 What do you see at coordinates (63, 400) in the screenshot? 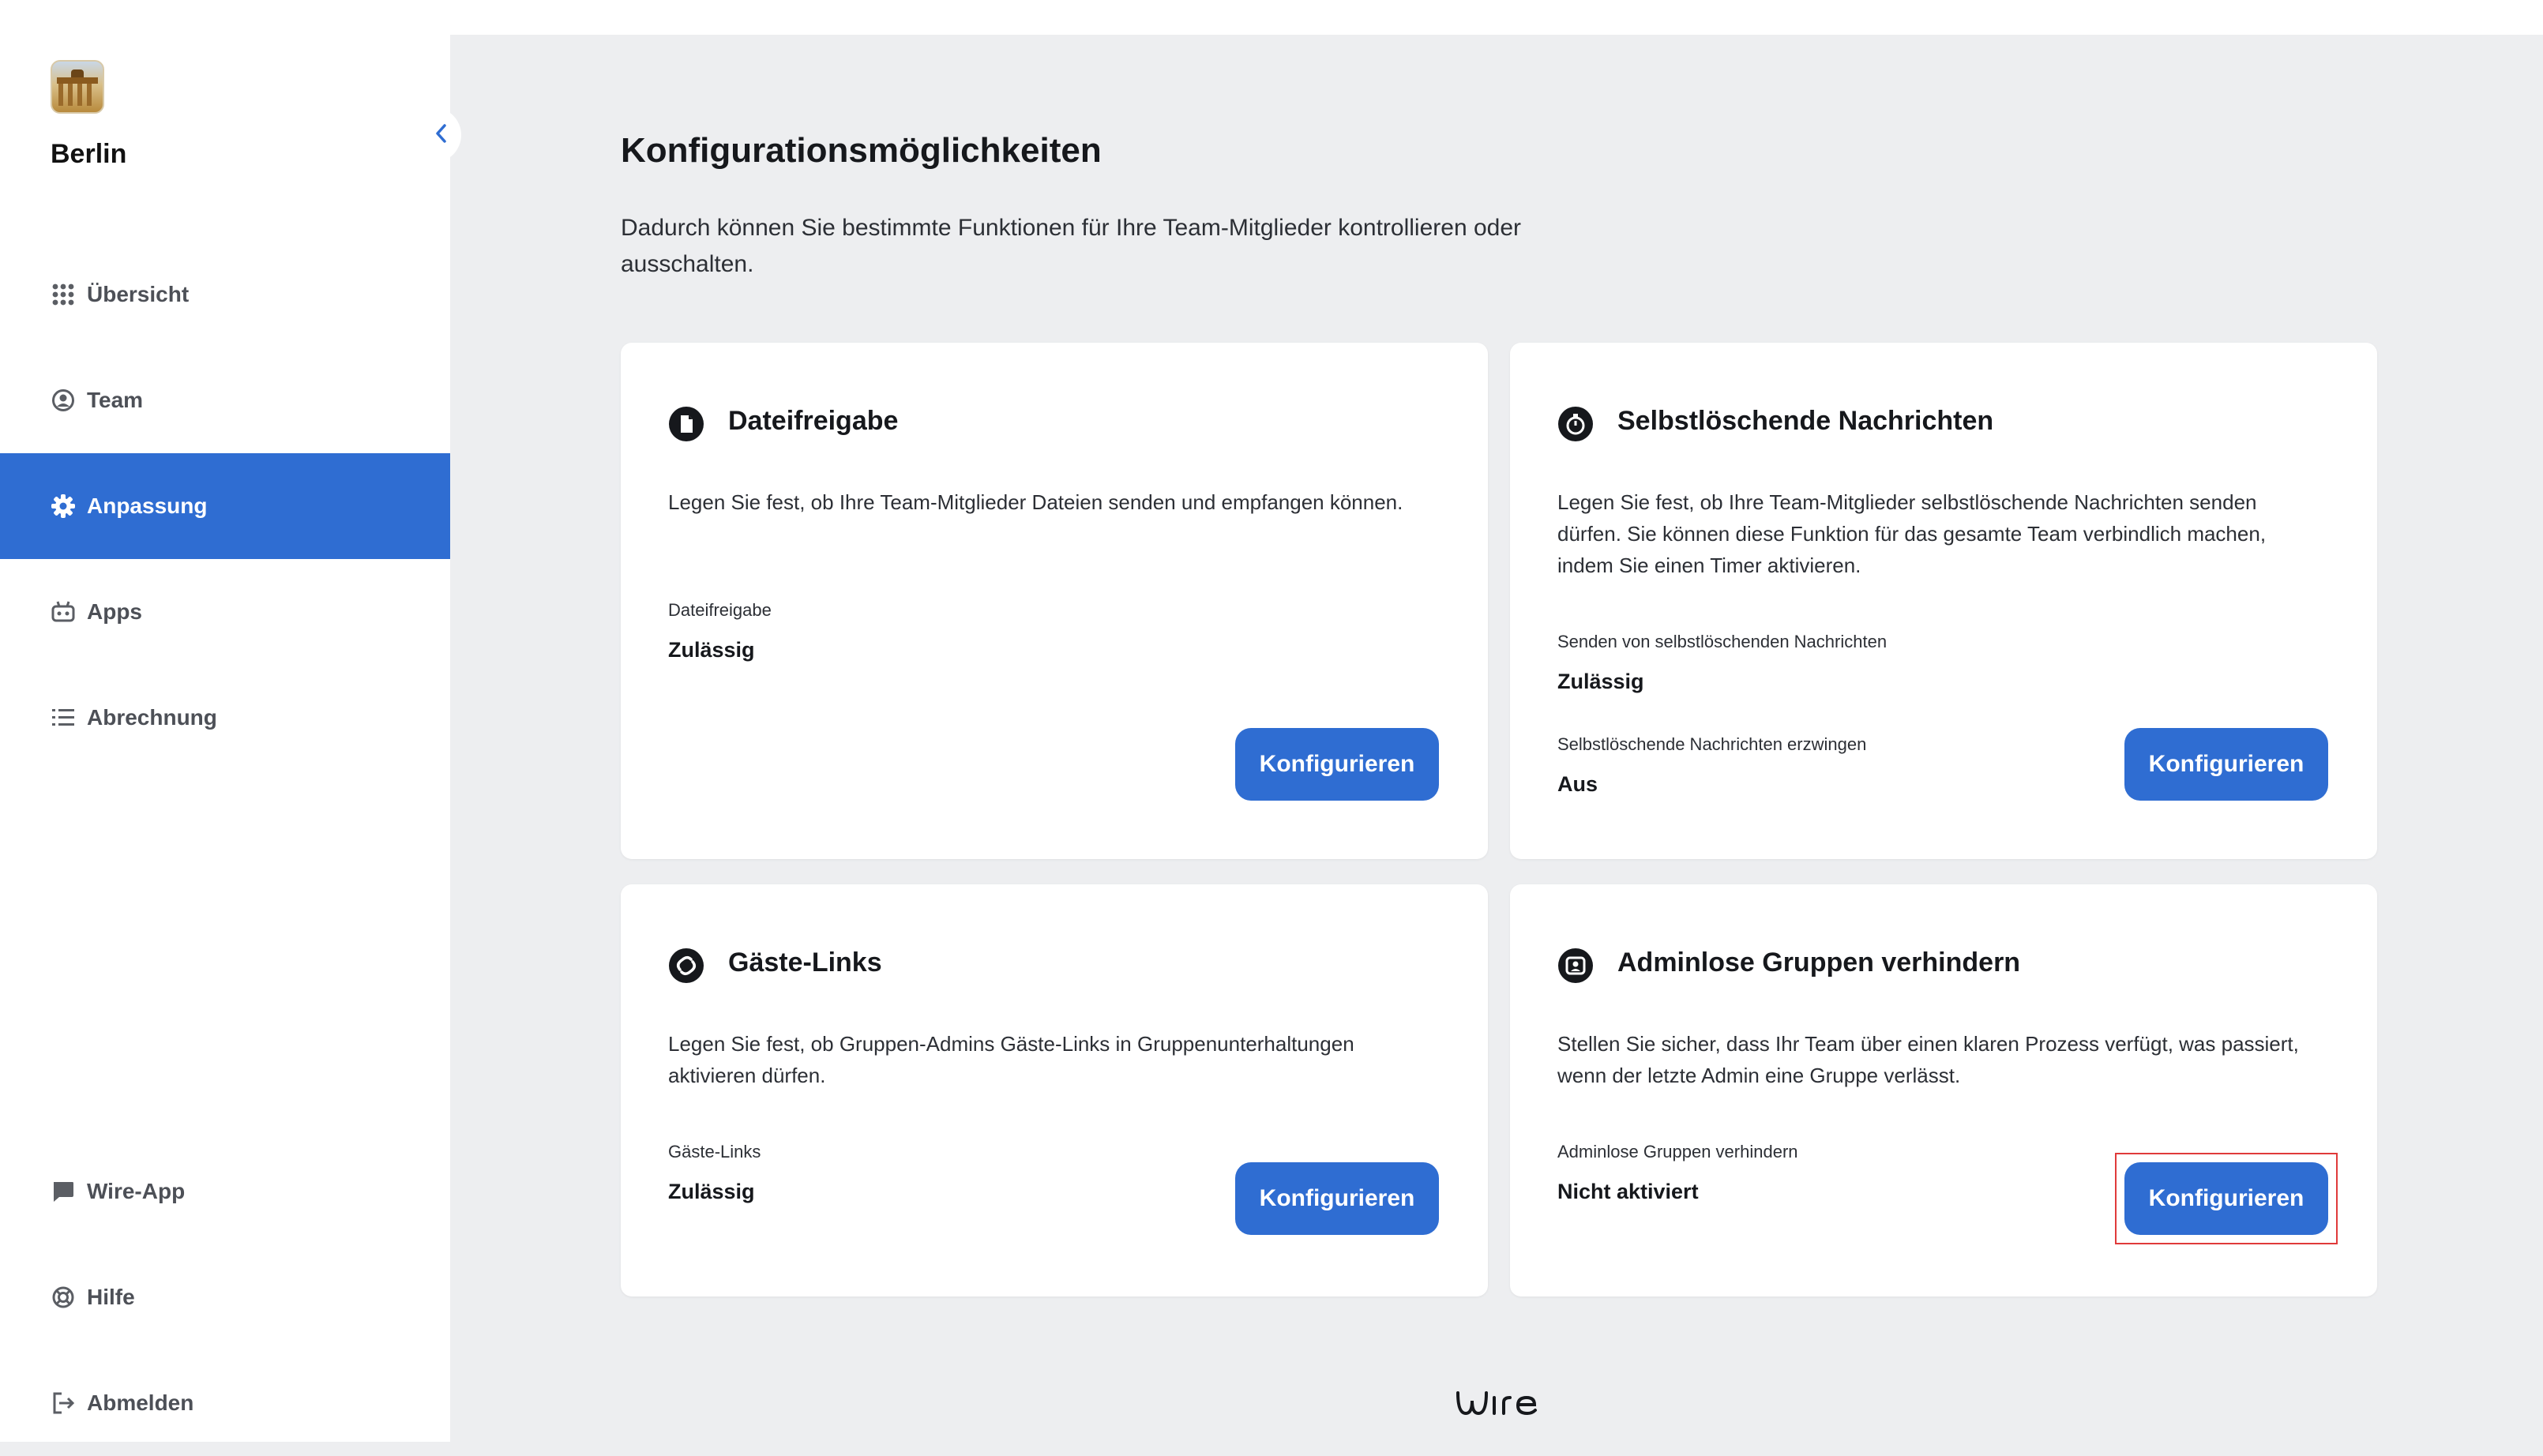
I see `user-circle-icon` at bounding box center [63, 400].